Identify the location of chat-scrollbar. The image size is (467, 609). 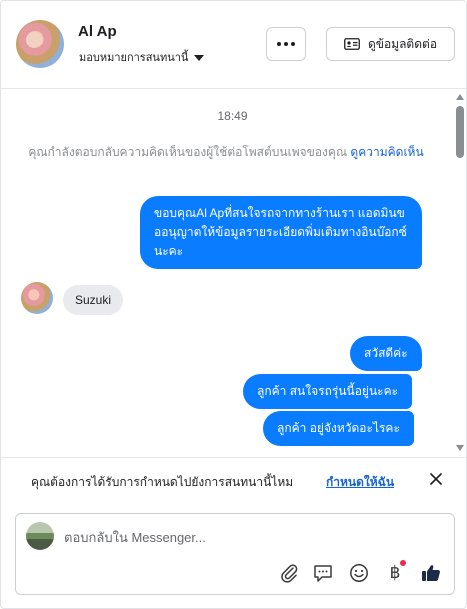
(460, 273).